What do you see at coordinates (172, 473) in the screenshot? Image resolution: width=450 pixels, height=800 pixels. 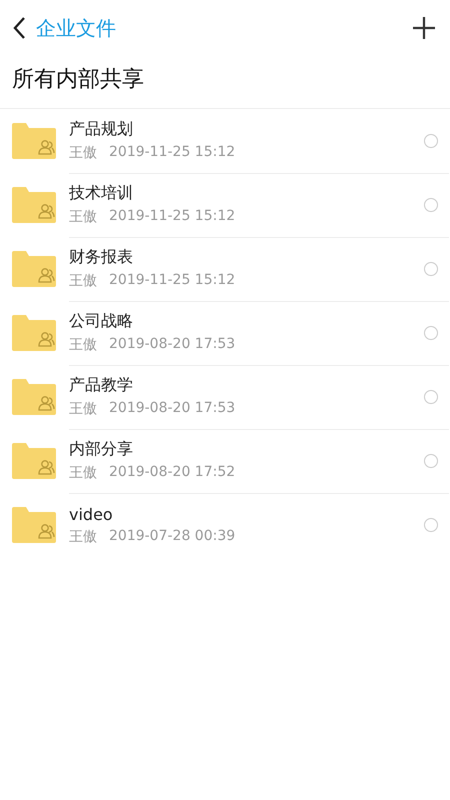 I see `modified-time: 2019-08-20 17:52` at bounding box center [172, 473].